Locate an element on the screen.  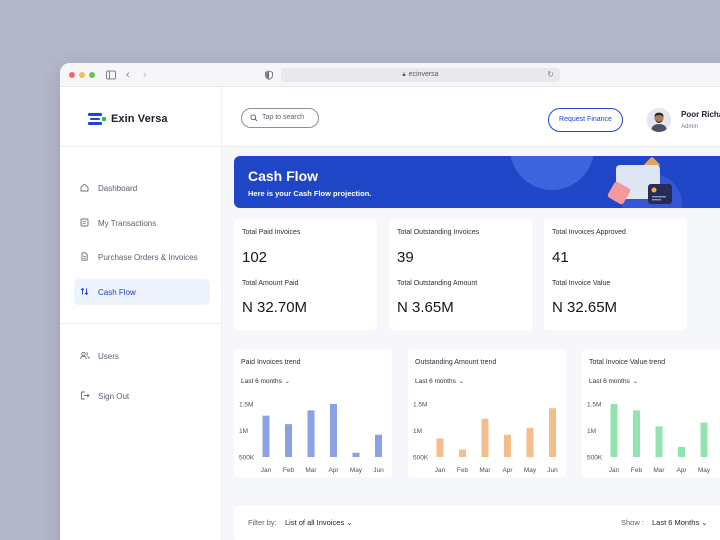
search-input: Tap to search is located at coordinates (280, 118).